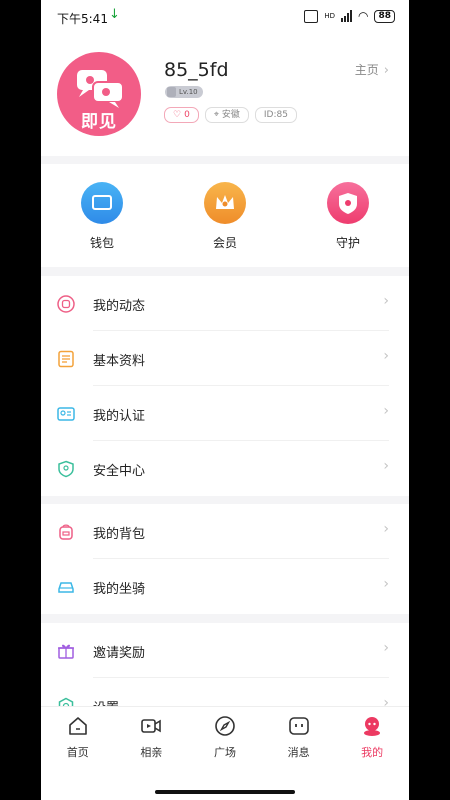 The image size is (450, 800). Describe the element at coordinates (225, 726) in the screenshot. I see `compass-icon` at that location.